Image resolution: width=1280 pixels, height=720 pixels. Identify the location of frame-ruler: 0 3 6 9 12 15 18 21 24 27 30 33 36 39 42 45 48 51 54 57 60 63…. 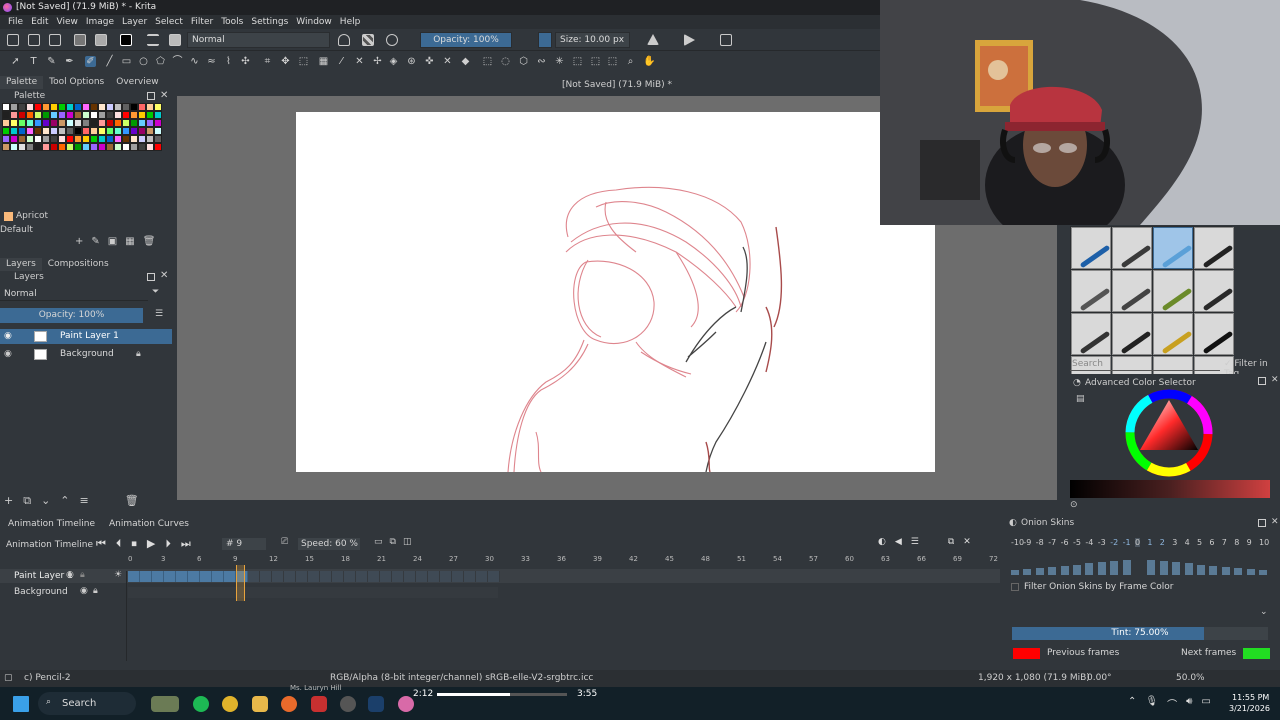
(564, 561).